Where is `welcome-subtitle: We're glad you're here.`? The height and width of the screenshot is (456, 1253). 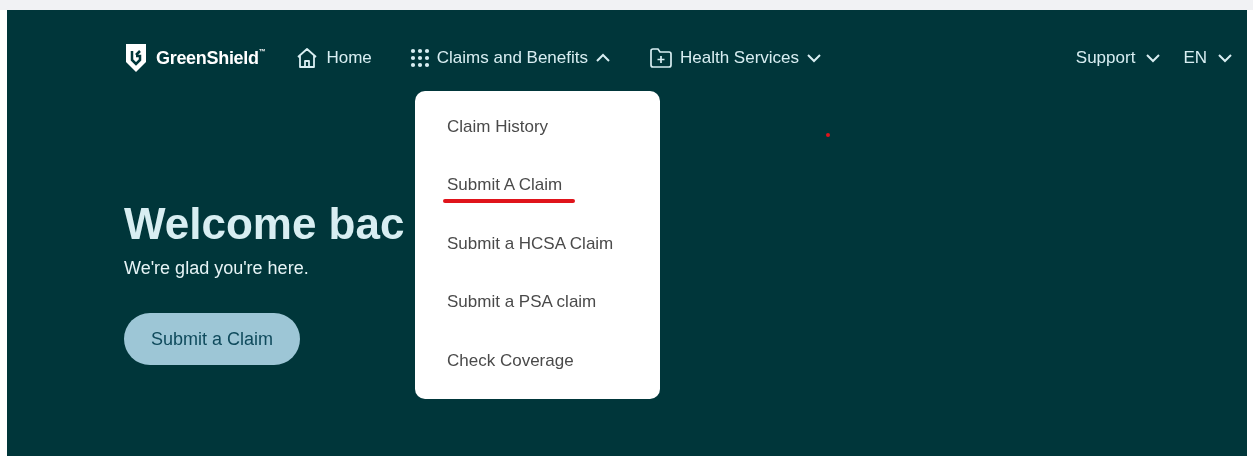 welcome-subtitle: We're glad you're here. is located at coordinates (217, 268).